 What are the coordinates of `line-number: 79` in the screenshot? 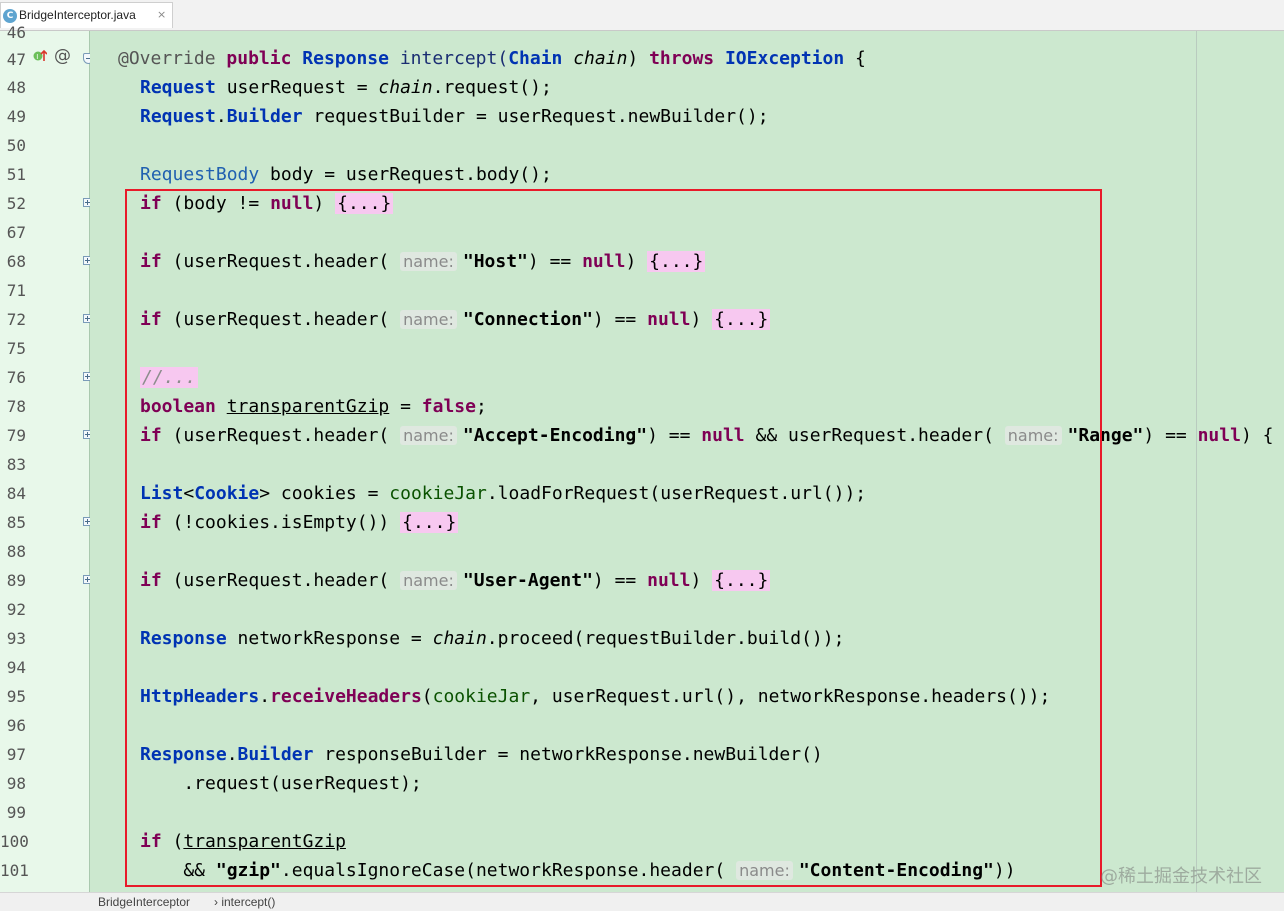 It's located at (16, 435).